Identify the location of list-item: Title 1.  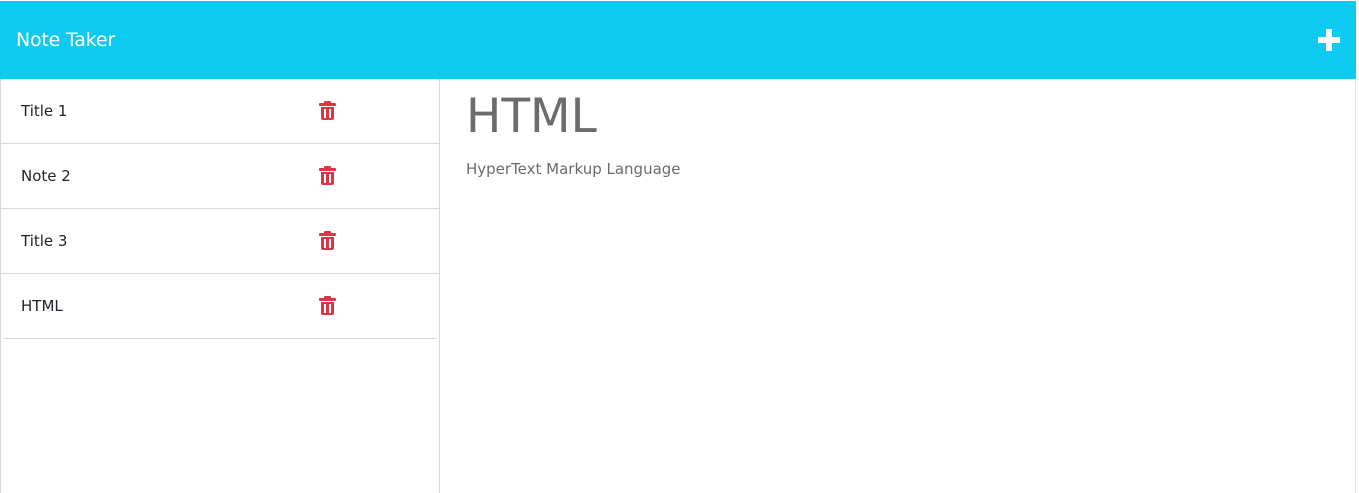
(220, 111).